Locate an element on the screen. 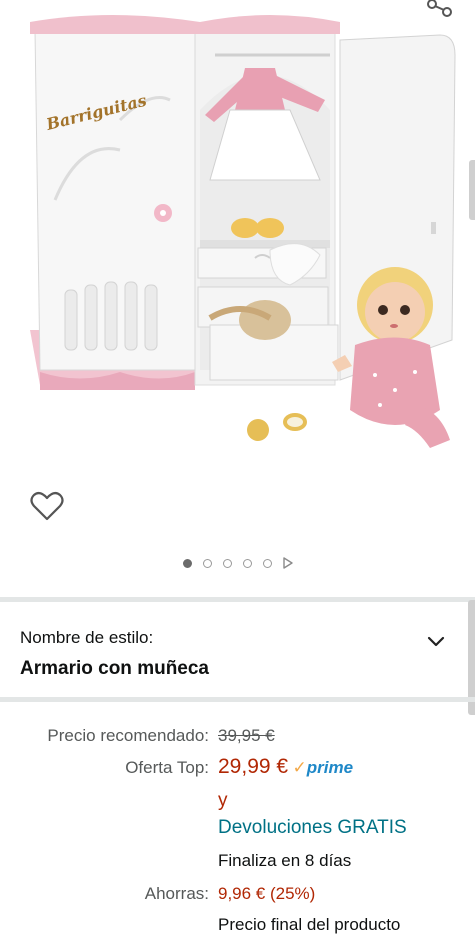 The image size is (475, 940). deal-price-row: 29,99 € ✓prime is located at coordinates (285, 767).